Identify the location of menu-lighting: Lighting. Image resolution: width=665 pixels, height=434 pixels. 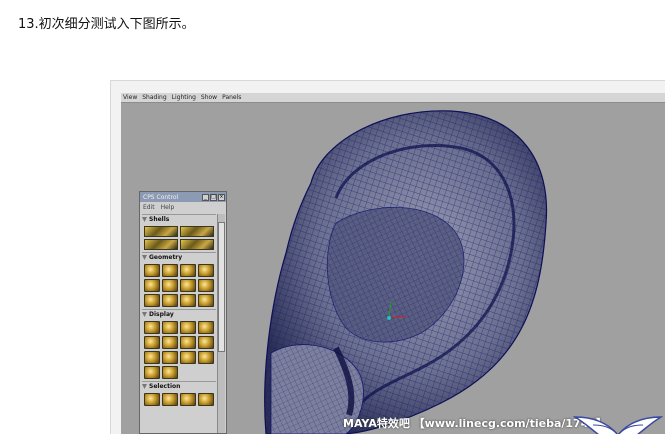
(184, 97).